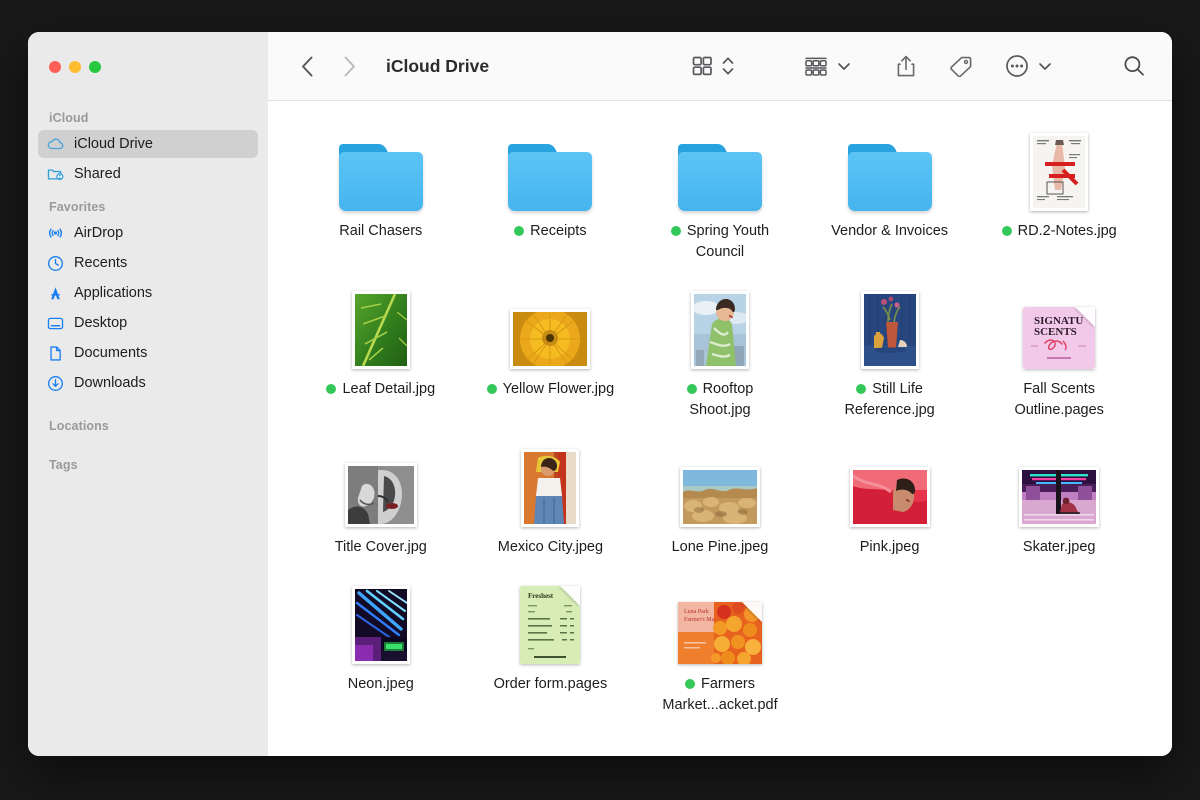 The height and width of the screenshot is (800, 1200). I want to click on image-thumbnail-neon, so click(380, 625).